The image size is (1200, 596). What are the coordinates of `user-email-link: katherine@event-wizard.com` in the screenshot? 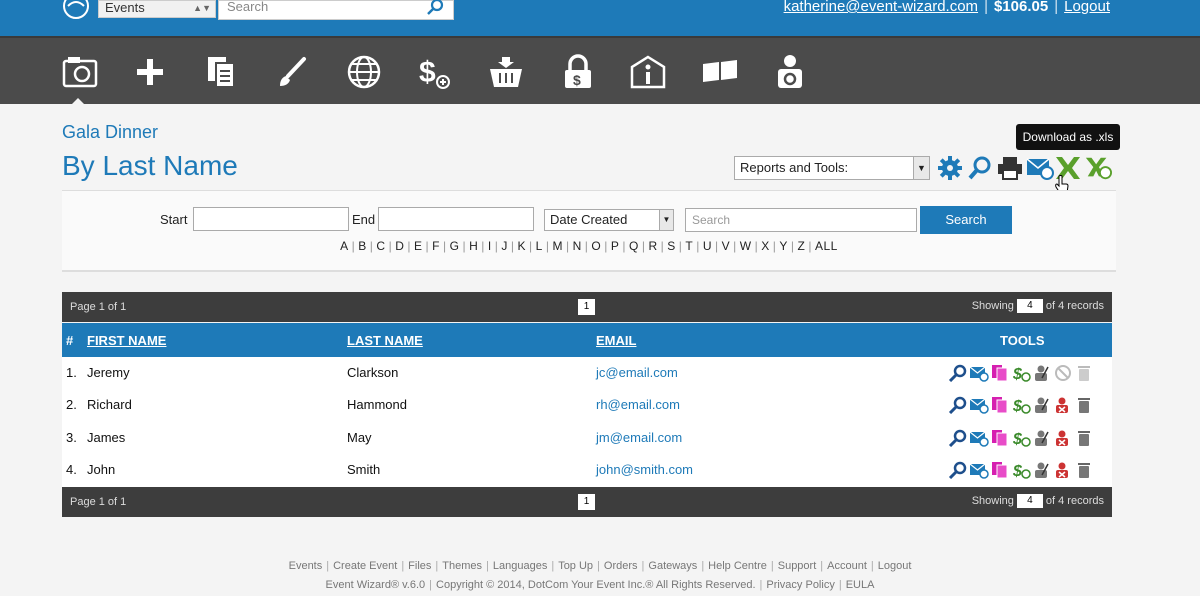 It's located at (881, 7).